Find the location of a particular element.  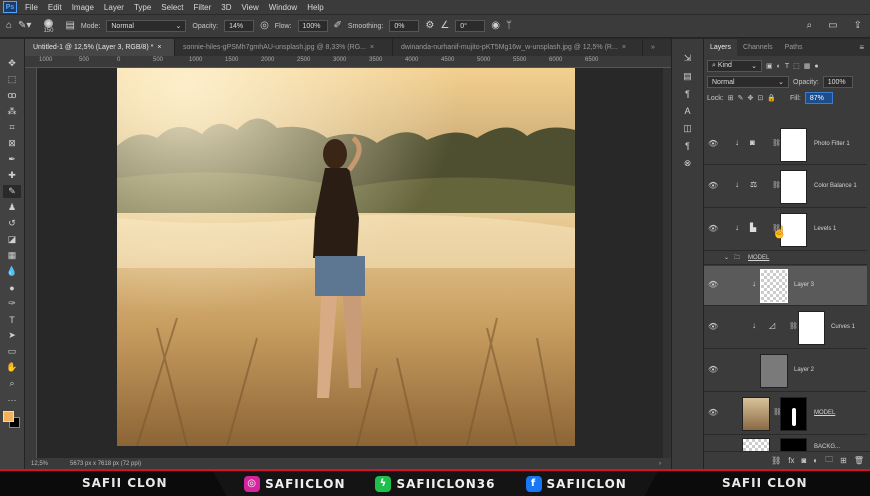

flow-input: 100% is located at coordinates (312, 26).